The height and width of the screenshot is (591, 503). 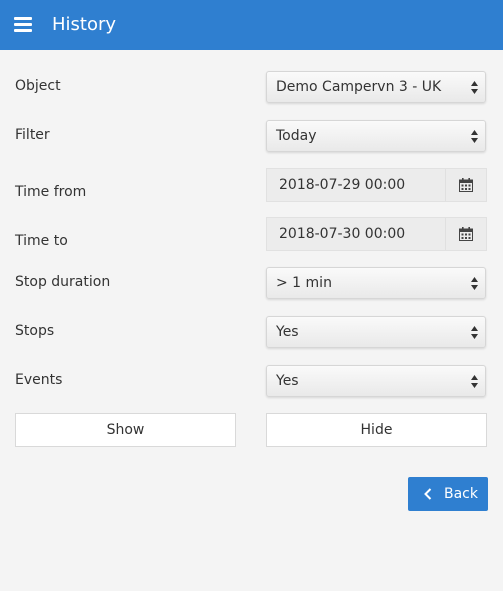 What do you see at coordinates (35, 331) in the screenshot?
I see `stops-label: Stops` at bounding box center [35, 331].